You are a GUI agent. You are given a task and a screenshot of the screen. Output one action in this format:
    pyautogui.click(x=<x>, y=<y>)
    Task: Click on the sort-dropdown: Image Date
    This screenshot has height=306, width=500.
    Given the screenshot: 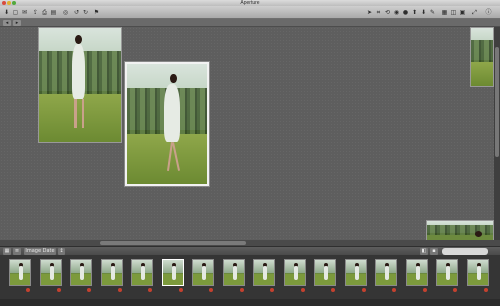 What is the action you would take?
    pyautogui.click(x=40, y=251)
    